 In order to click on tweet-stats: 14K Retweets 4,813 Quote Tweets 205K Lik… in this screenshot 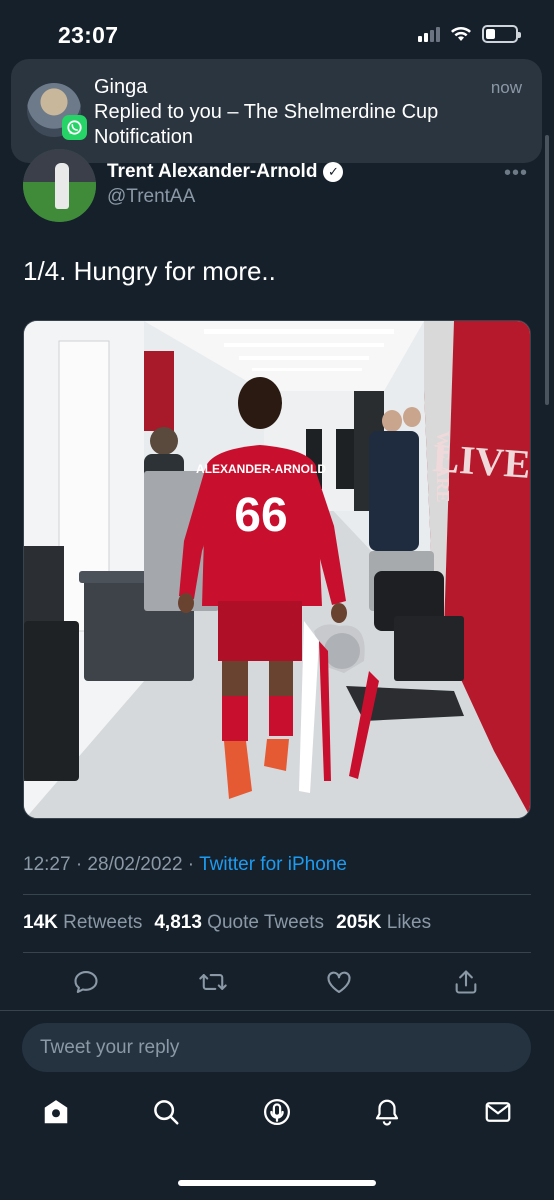, I will do `click(227, 923)`.